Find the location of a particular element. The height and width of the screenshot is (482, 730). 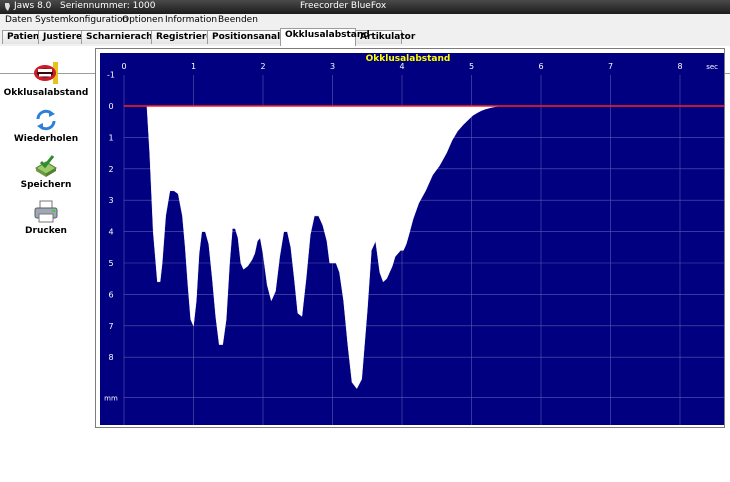

chart-title: Okklusalabstand is located at coordinates (408, 59).